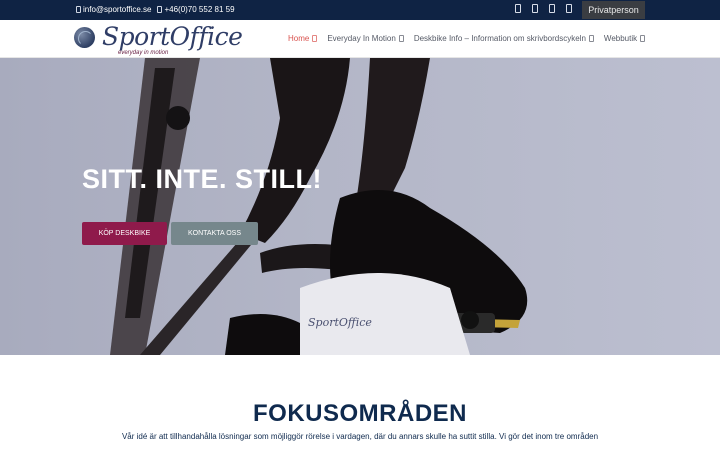 This screenshot has width=720, height=450. I want to click on nav-item-home: Home, so click(303, 38).